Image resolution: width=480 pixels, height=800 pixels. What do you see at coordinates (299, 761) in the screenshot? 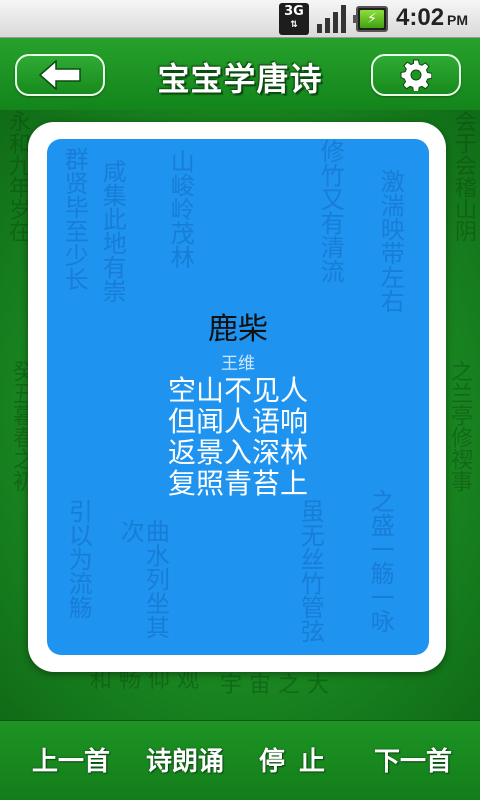
I see `stop-button: 停止` at bounding box center [299, 761].